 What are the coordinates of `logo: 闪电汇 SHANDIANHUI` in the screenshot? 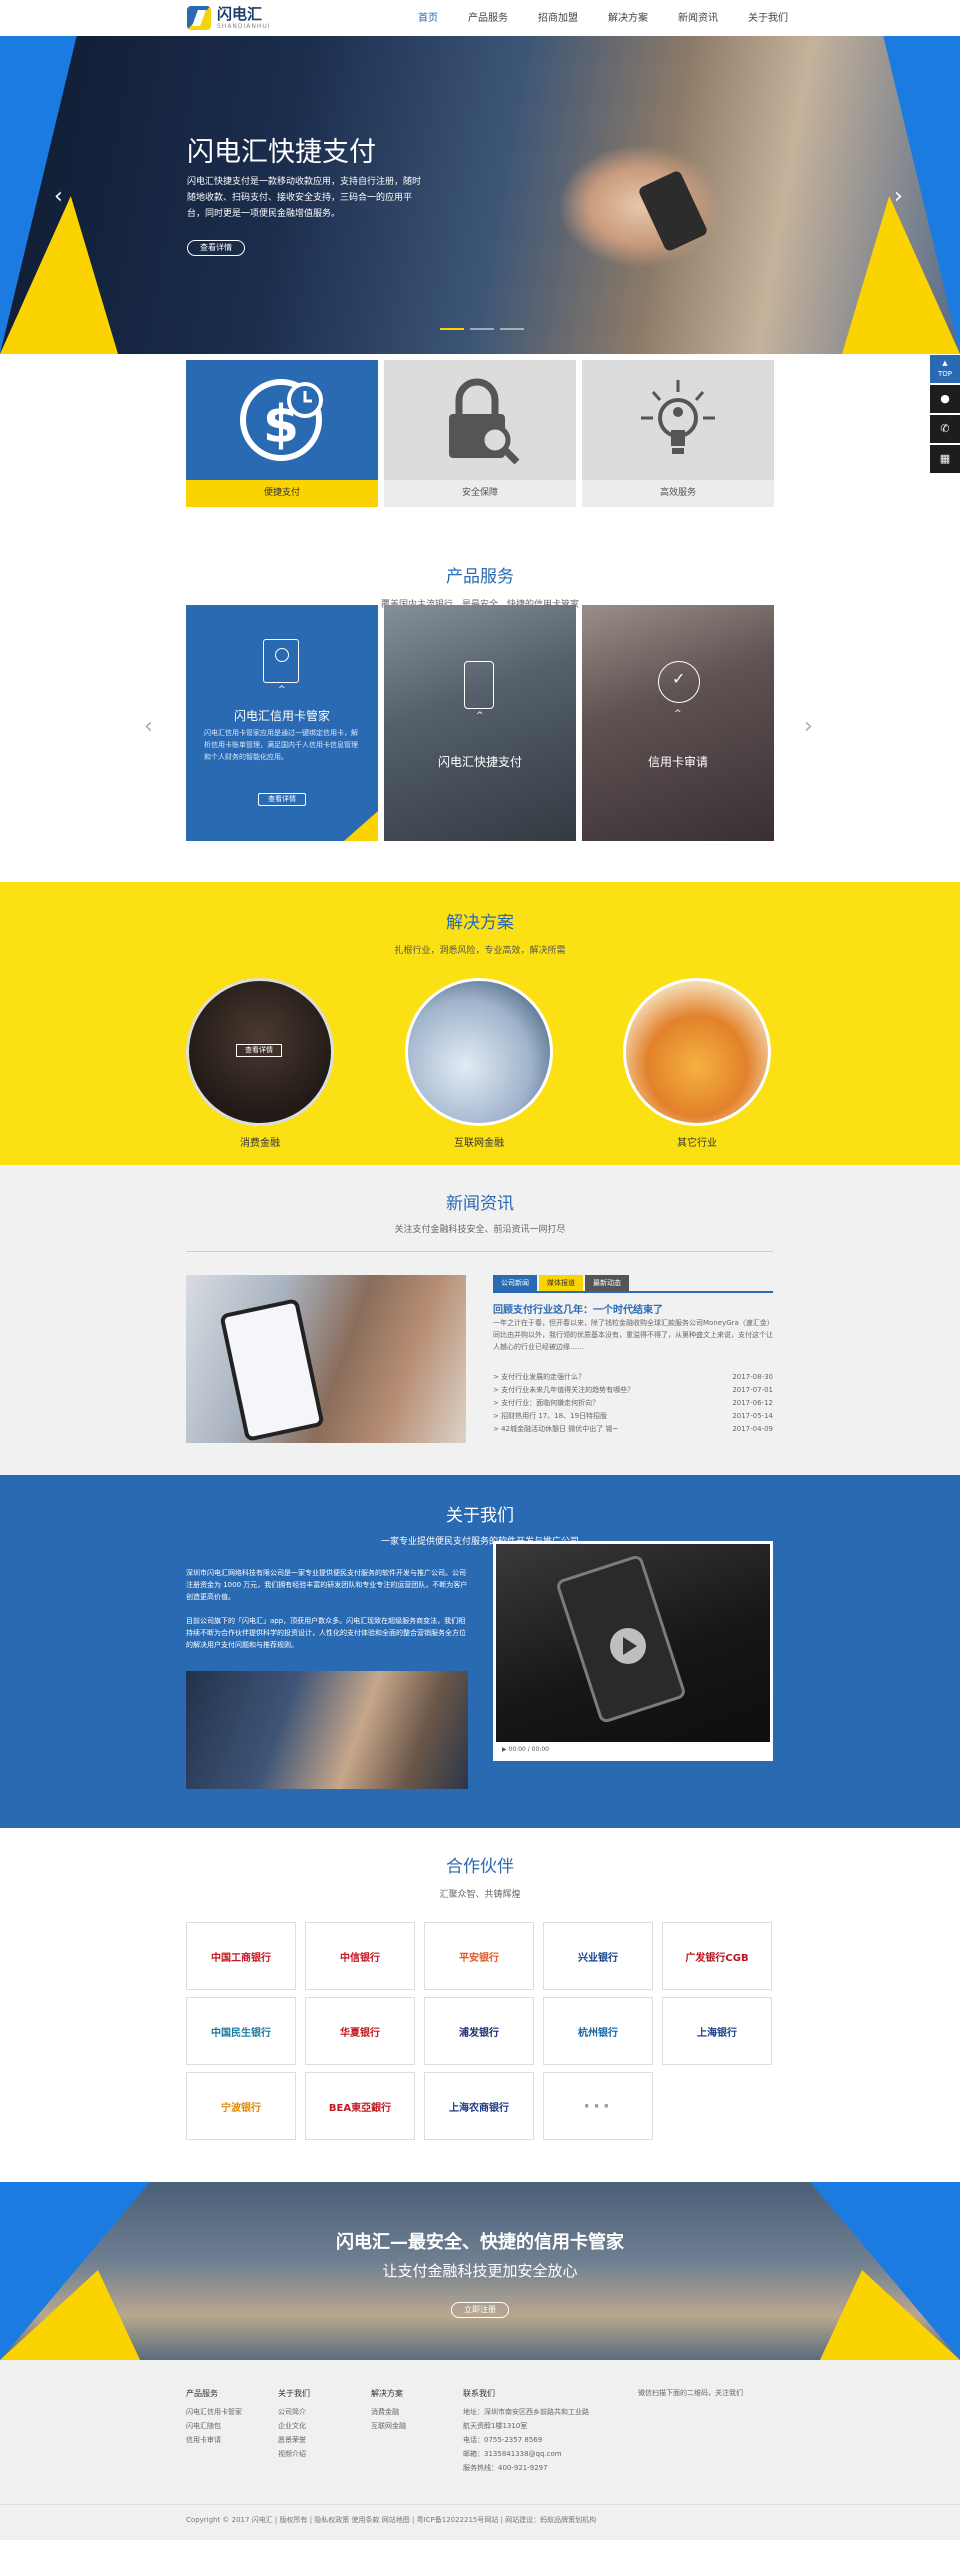 It's located at (229, 18).